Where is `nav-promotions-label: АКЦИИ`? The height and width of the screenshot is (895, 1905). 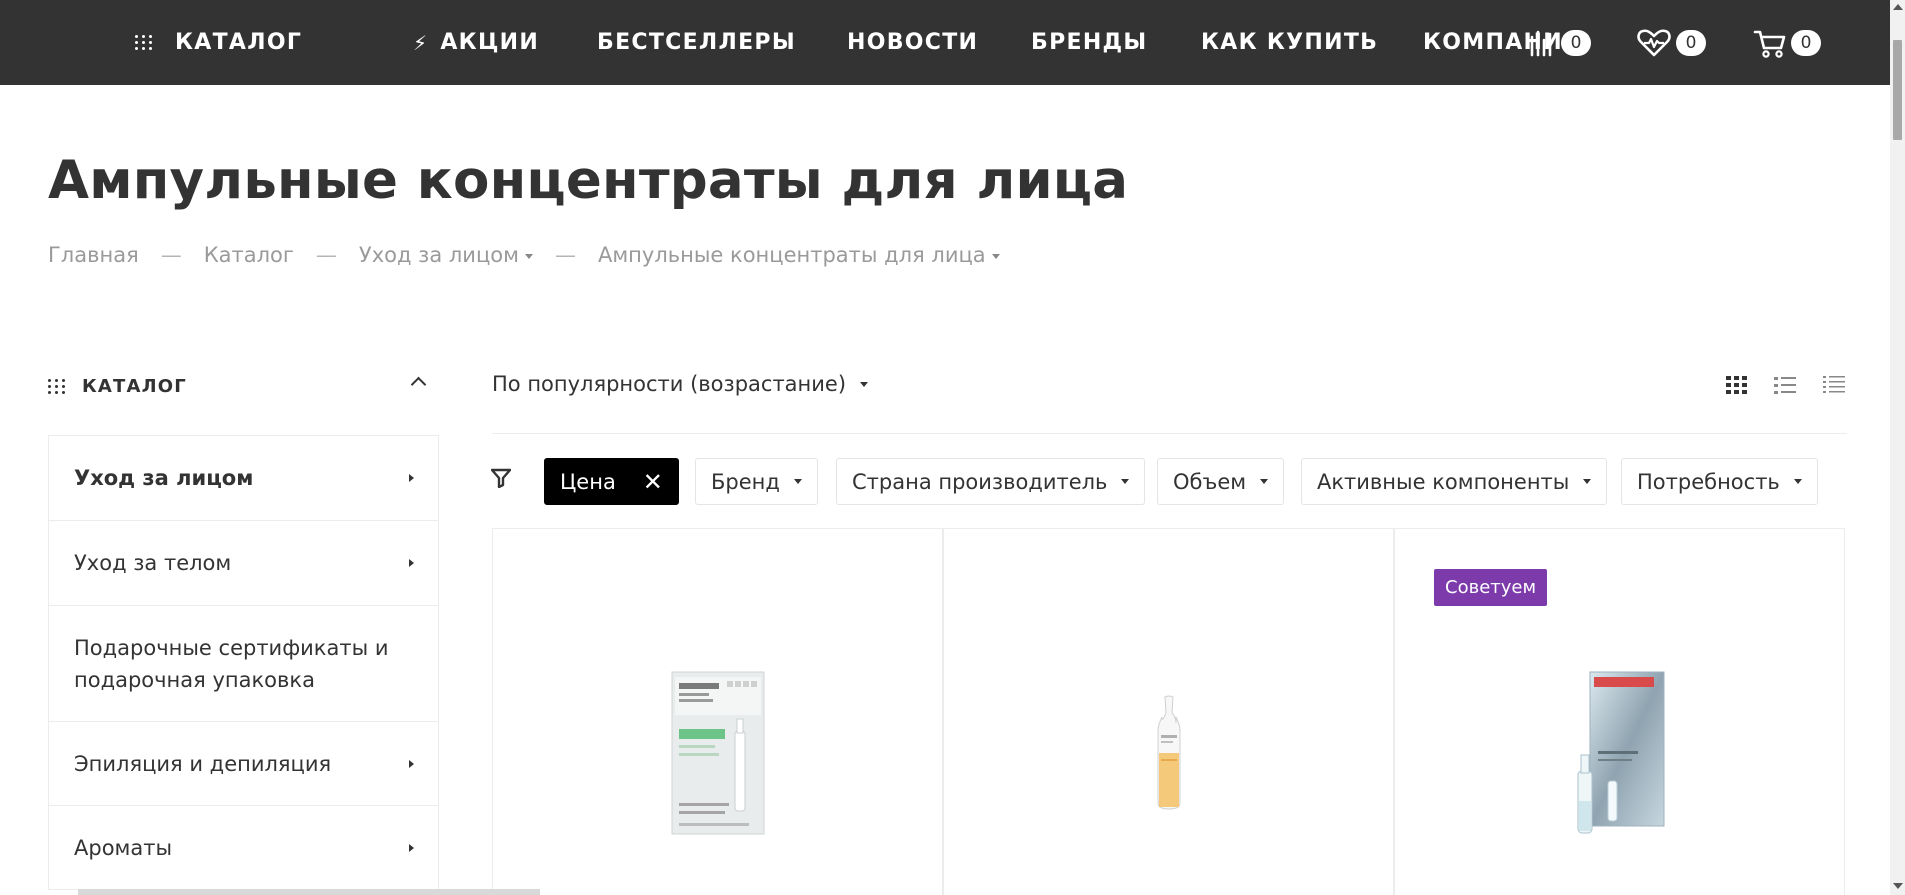
nav-promotions-label: АКЦИИ is located at coordinates (490, 42).